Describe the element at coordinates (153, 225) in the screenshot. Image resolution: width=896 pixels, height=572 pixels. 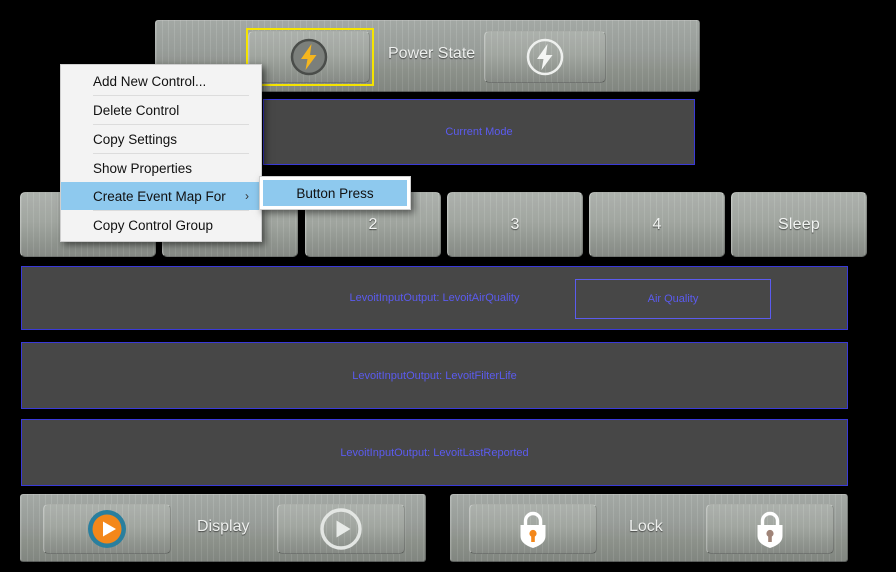
I see `context-menu-item-copy-control-group-label: Copy Control Group` at that location.